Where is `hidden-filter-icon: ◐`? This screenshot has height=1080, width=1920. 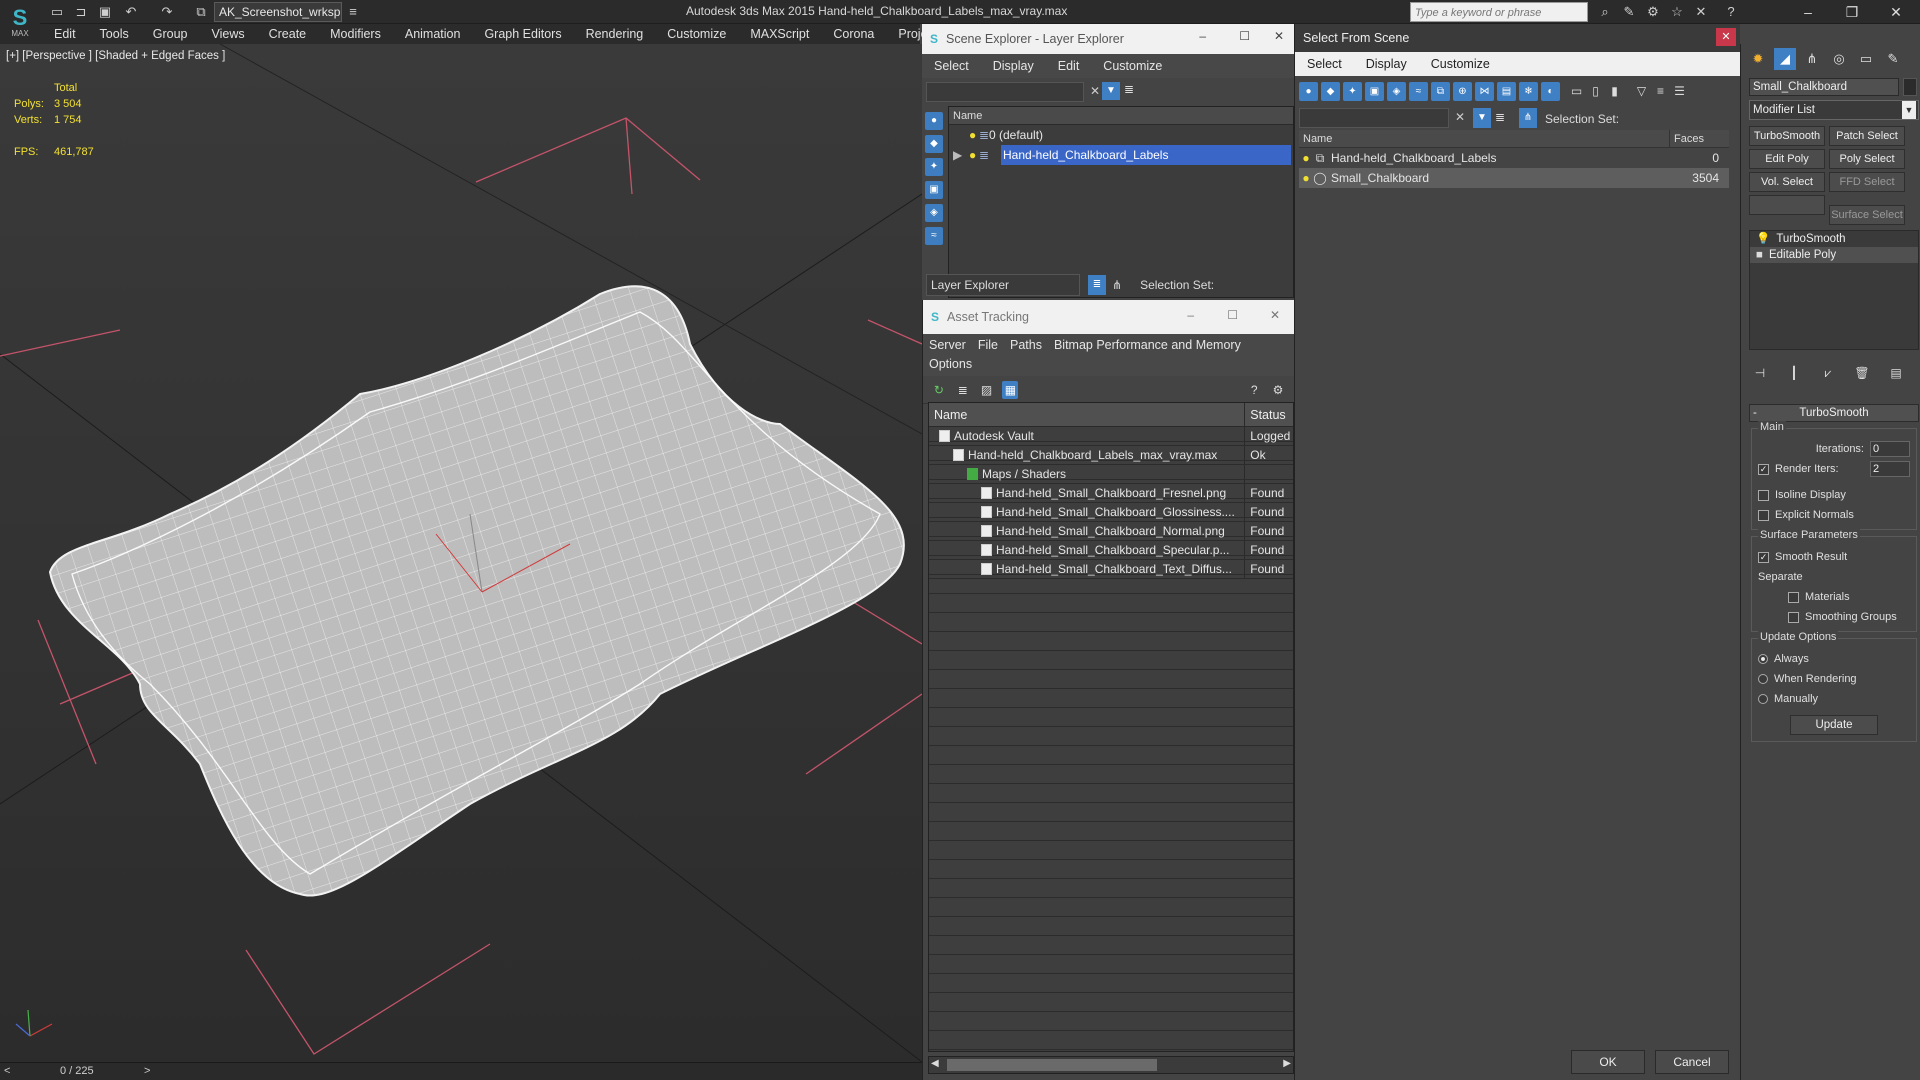
hidden-filter-icon: ◐ is located at coordinates (1550, 91).